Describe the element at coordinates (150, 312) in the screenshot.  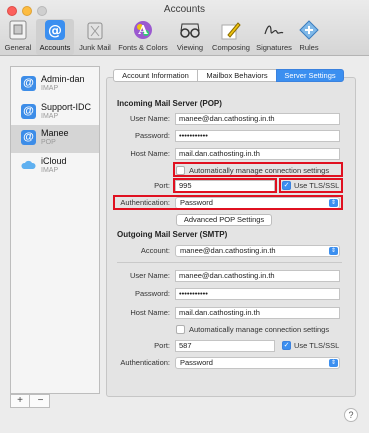
I see `outgoing-host-name-label: Host Name:` at that location.